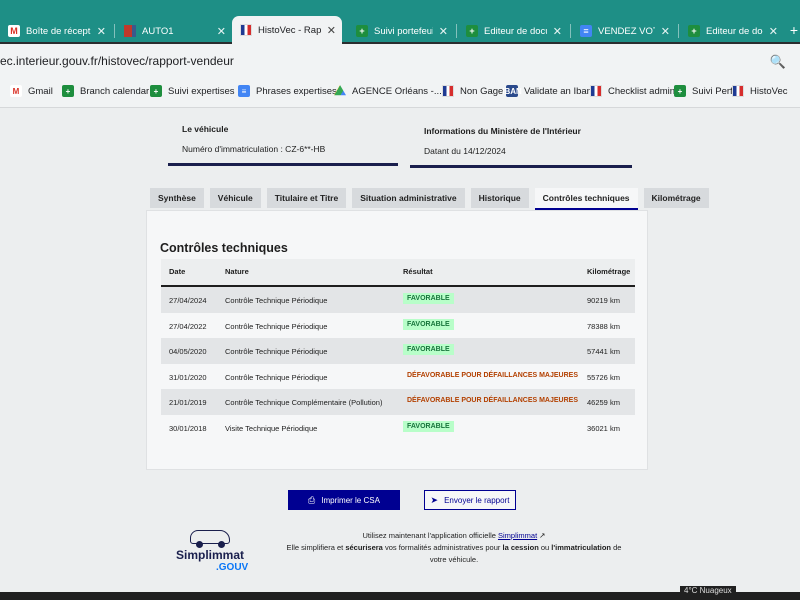 The height and width of the screenshot is (600, 800). What do you see at coordinates (188, 351) in the screenshot?
I see `cell-date: 04/05/2020` at bounding box center [188, 351].